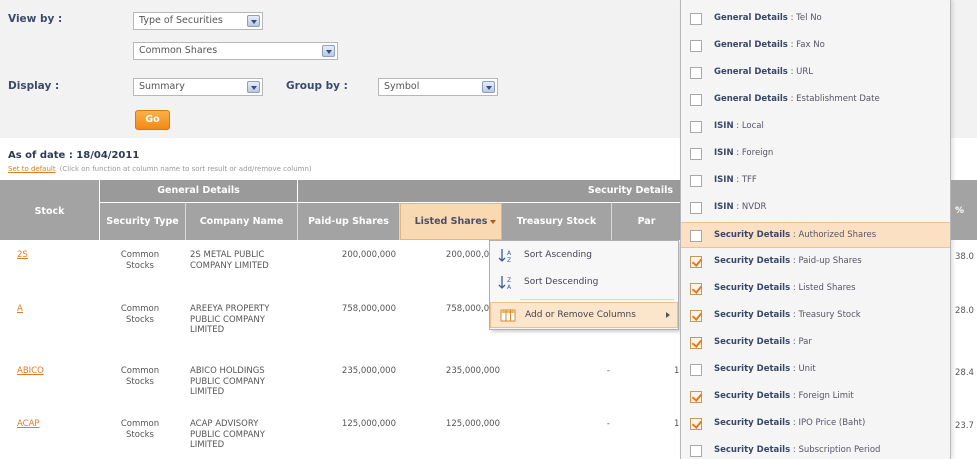 The image size is (977, 459). What do you see at coordinates (810, 45) in the screenshot?
I see `column-field-label: Fax No` at bounding box center [810, 45].